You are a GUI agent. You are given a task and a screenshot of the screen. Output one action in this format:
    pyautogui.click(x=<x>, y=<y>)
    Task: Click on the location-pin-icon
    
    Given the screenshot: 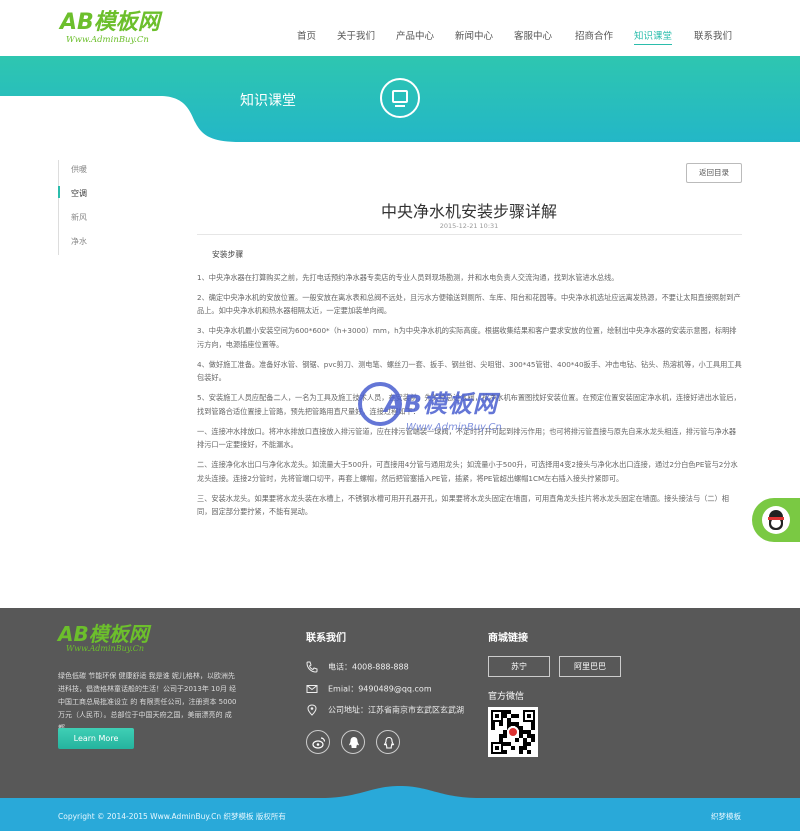 What is the action you would take?
    pyautogui.click(x=312, y=710)
    